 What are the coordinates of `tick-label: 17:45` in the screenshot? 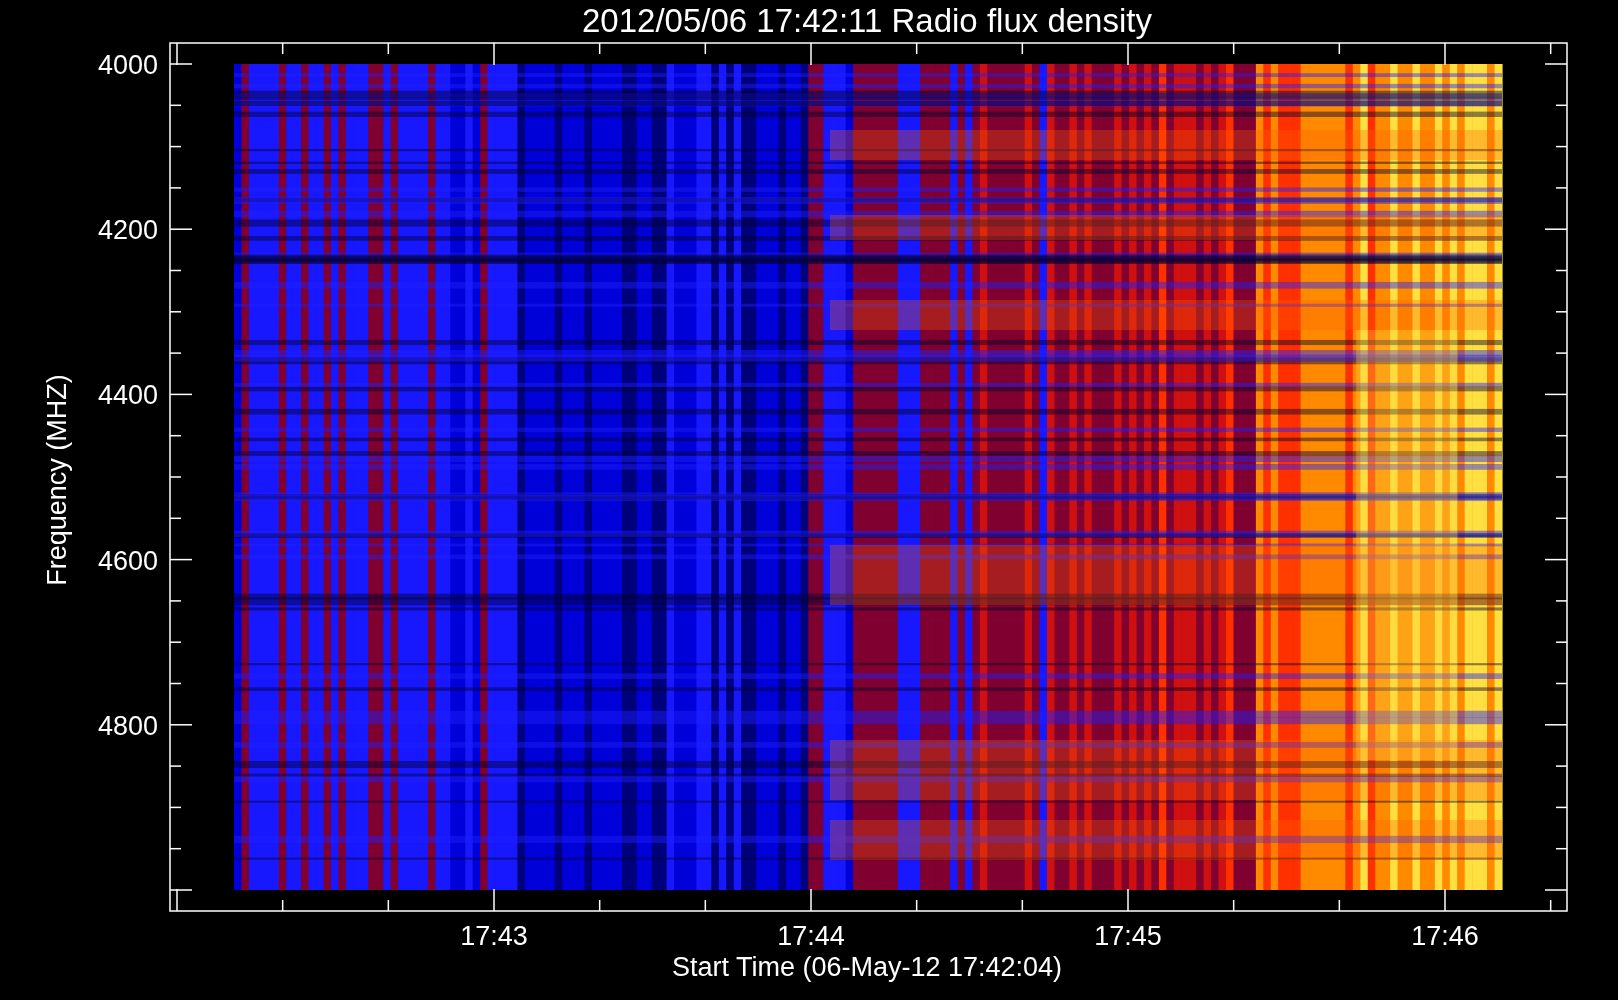 It's located at (1128, 936).